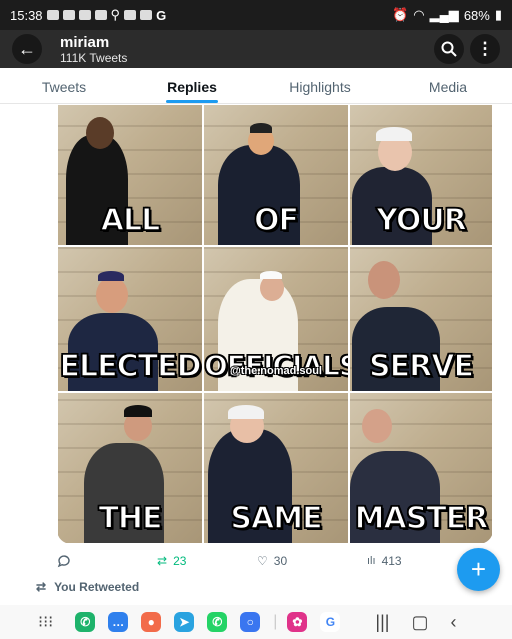 Image resolution: width=512 pixels, height=639 pixels. What do you see at coordinates (130, 15) in the screenshot?
I see `gallery-icon` at bounding box center [130, 15].